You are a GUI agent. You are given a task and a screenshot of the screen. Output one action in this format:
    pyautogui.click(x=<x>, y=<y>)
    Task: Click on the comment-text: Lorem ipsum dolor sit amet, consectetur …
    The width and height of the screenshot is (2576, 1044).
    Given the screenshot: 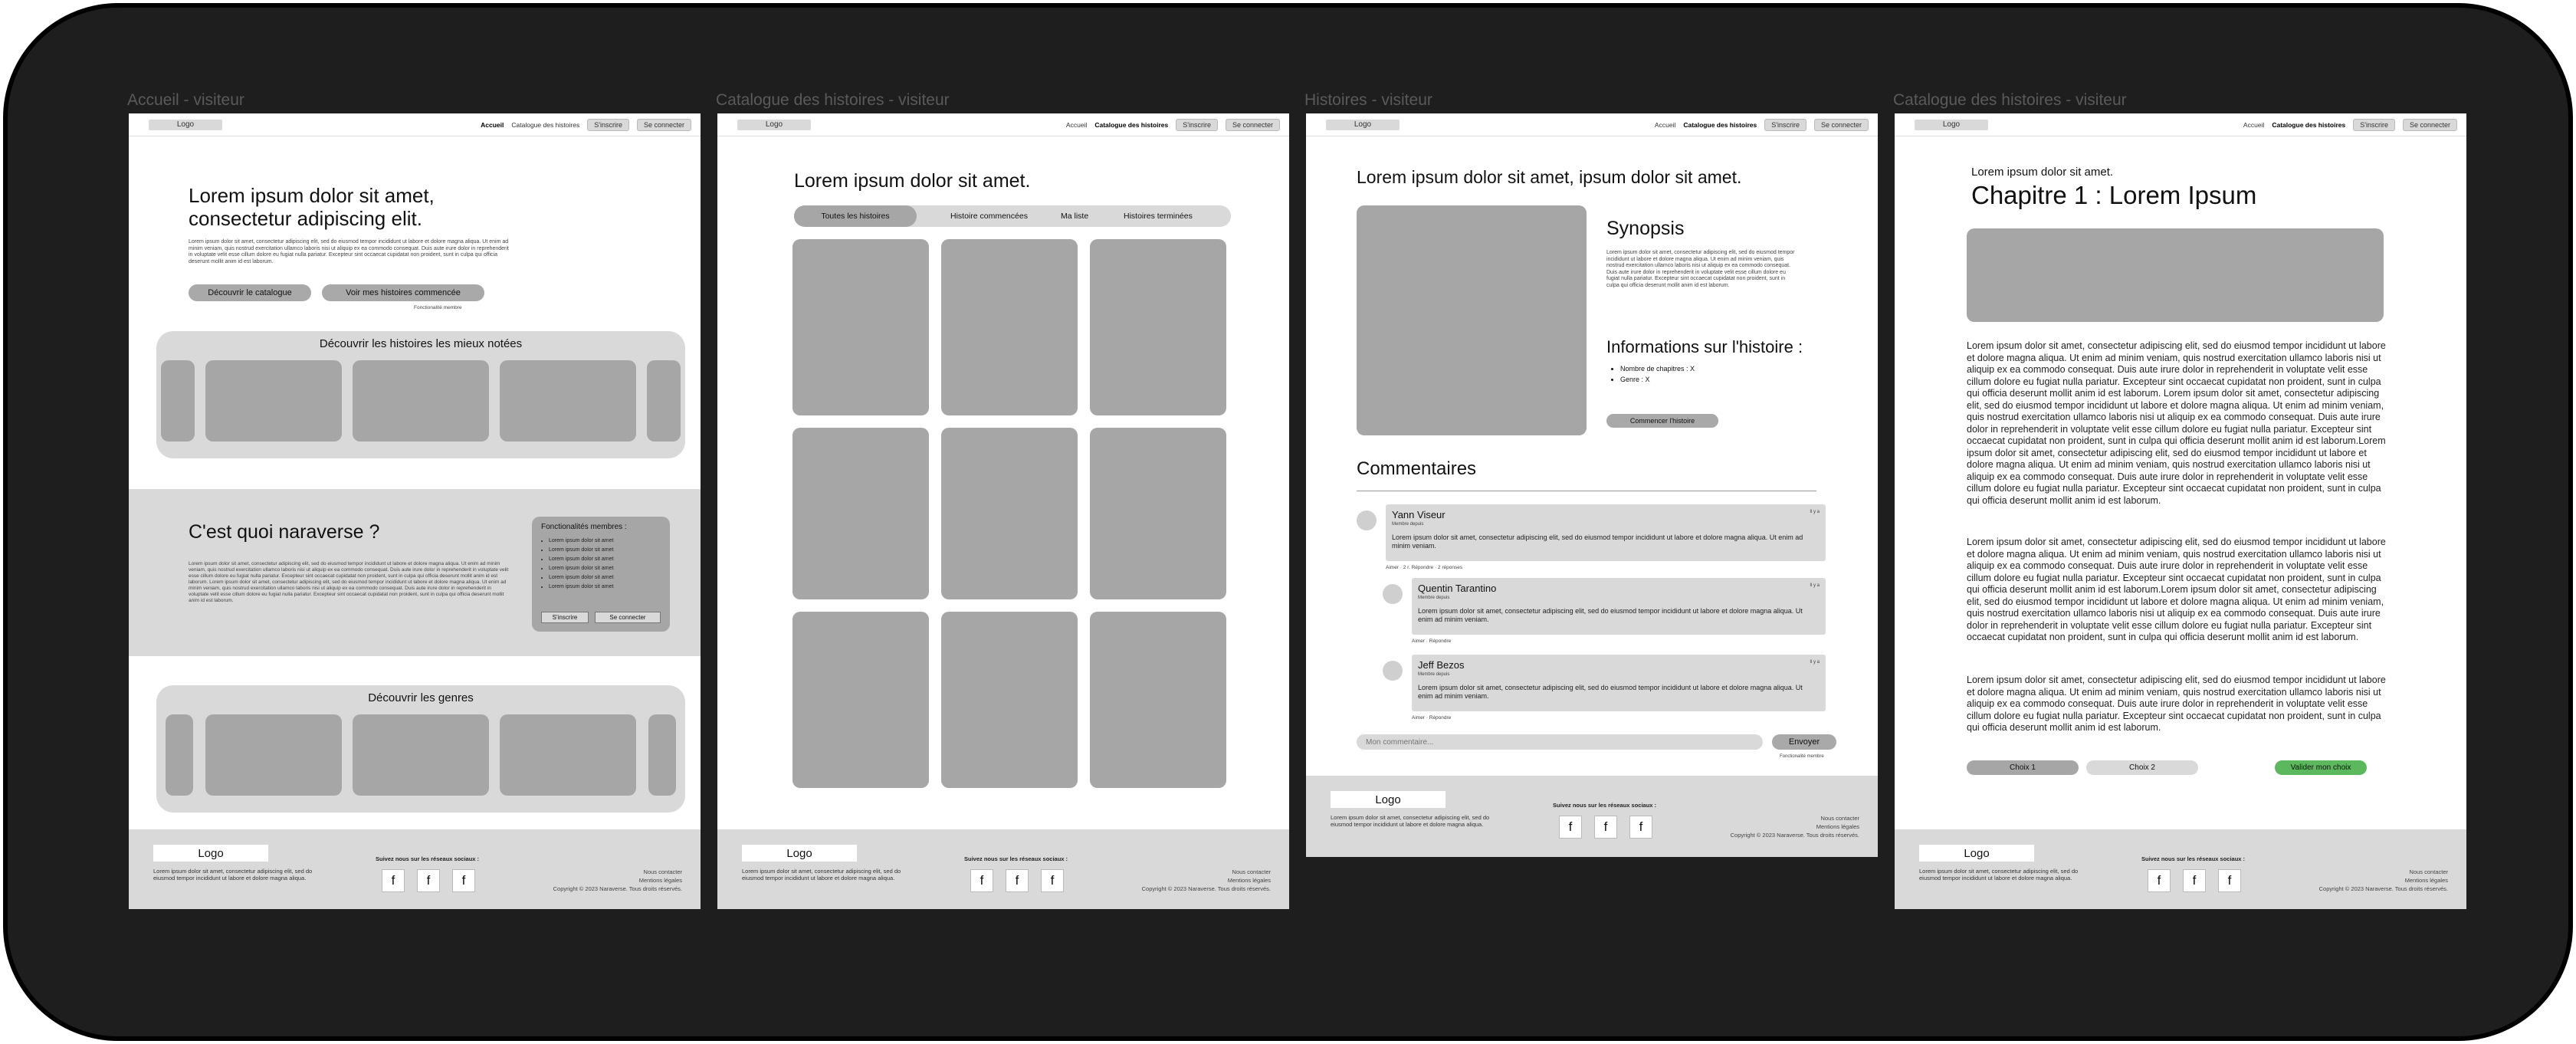 What is the action you would take?
    pyautogui.click(x=1610, y=692)
    